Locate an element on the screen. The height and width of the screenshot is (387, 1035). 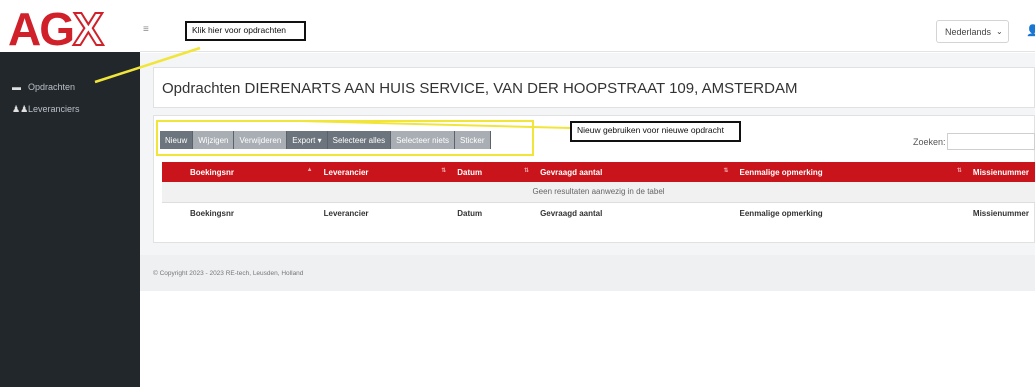
language-value: Nederlands is located at coordinates (968, 31).